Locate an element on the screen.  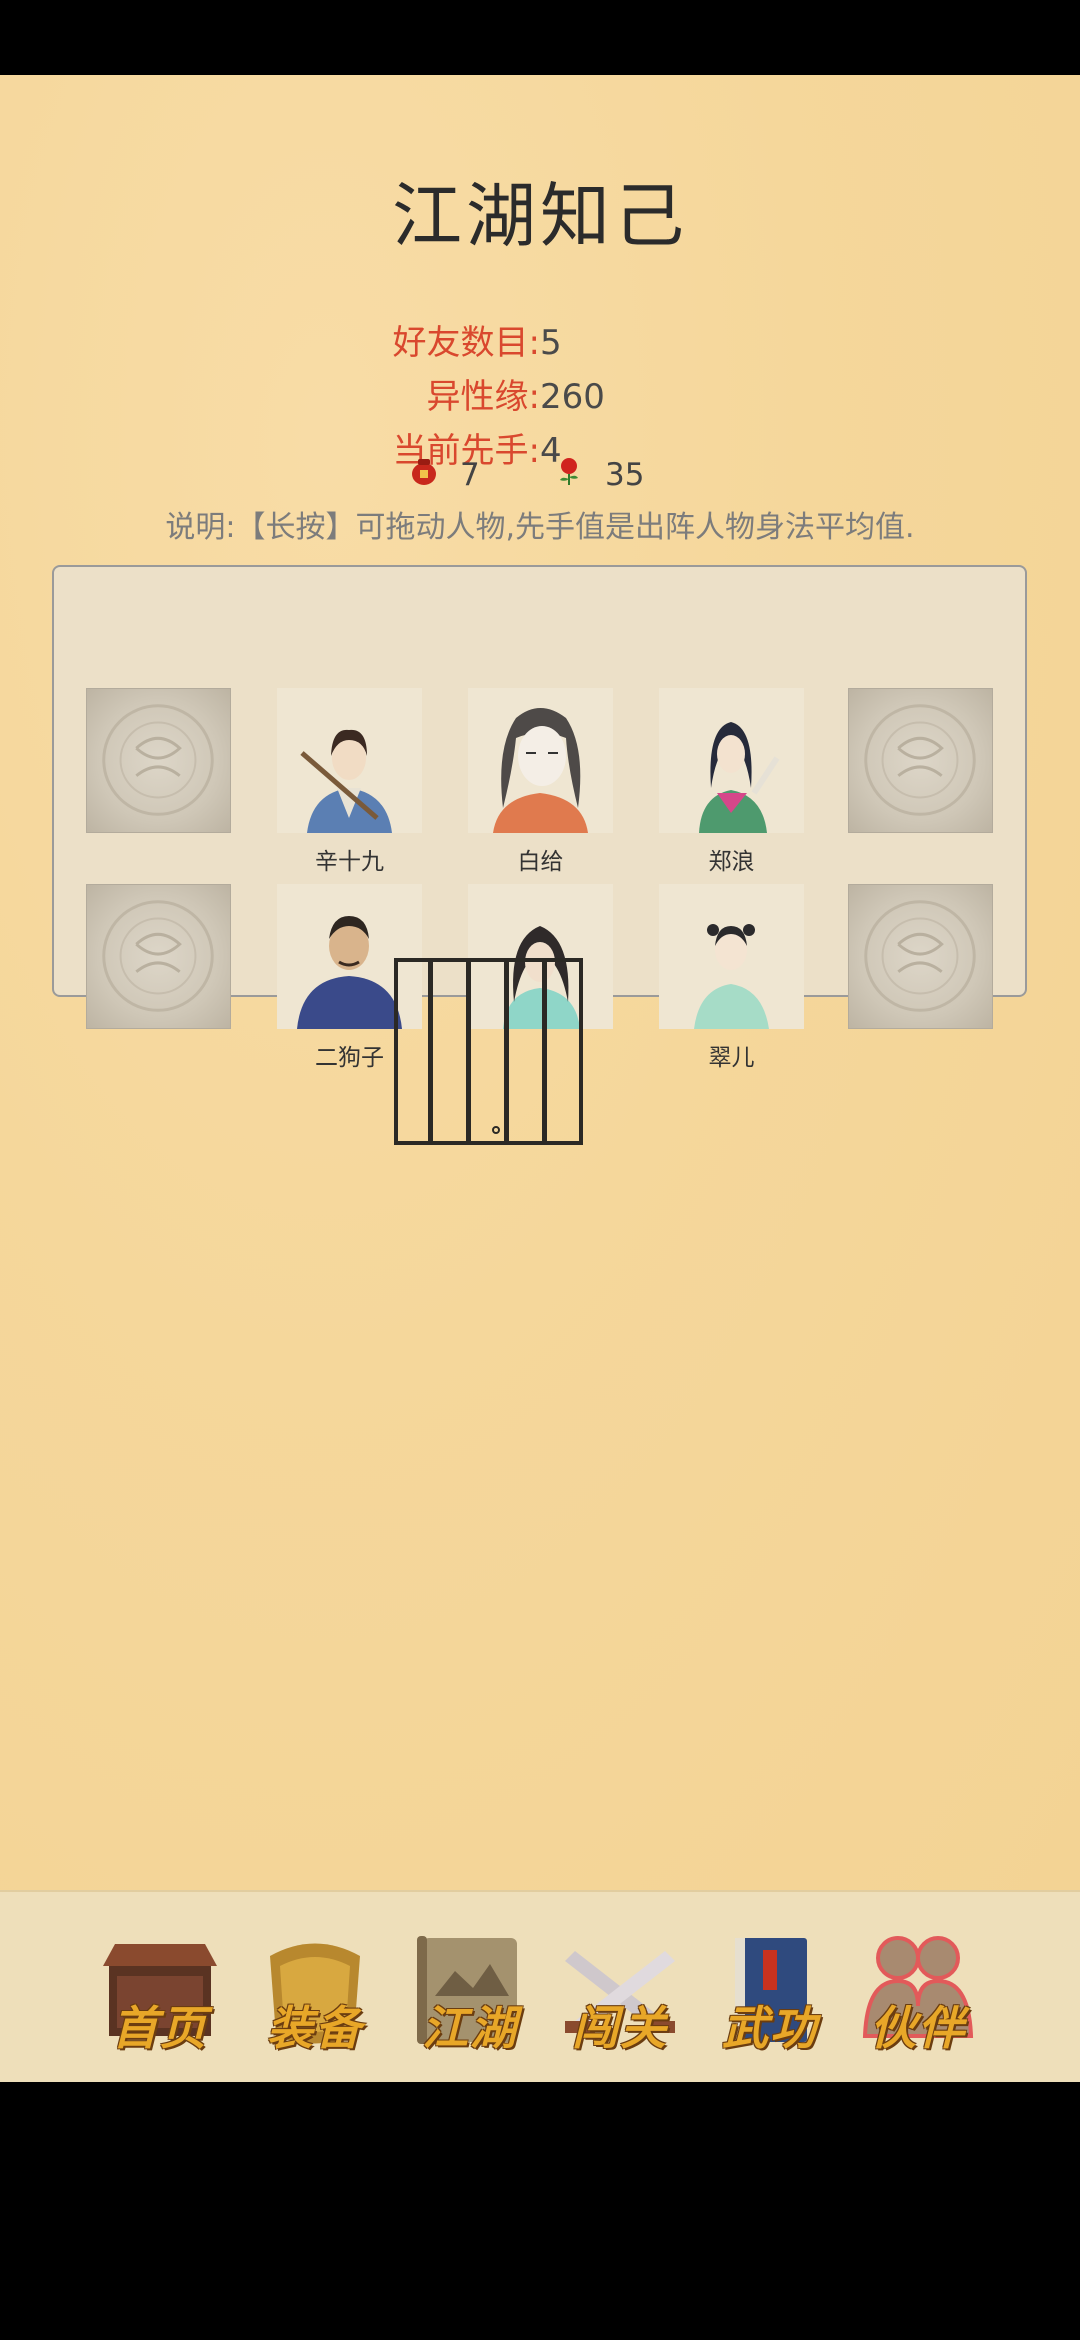
nav-challenge: 闯关 is located at coordinates (620, 1991).